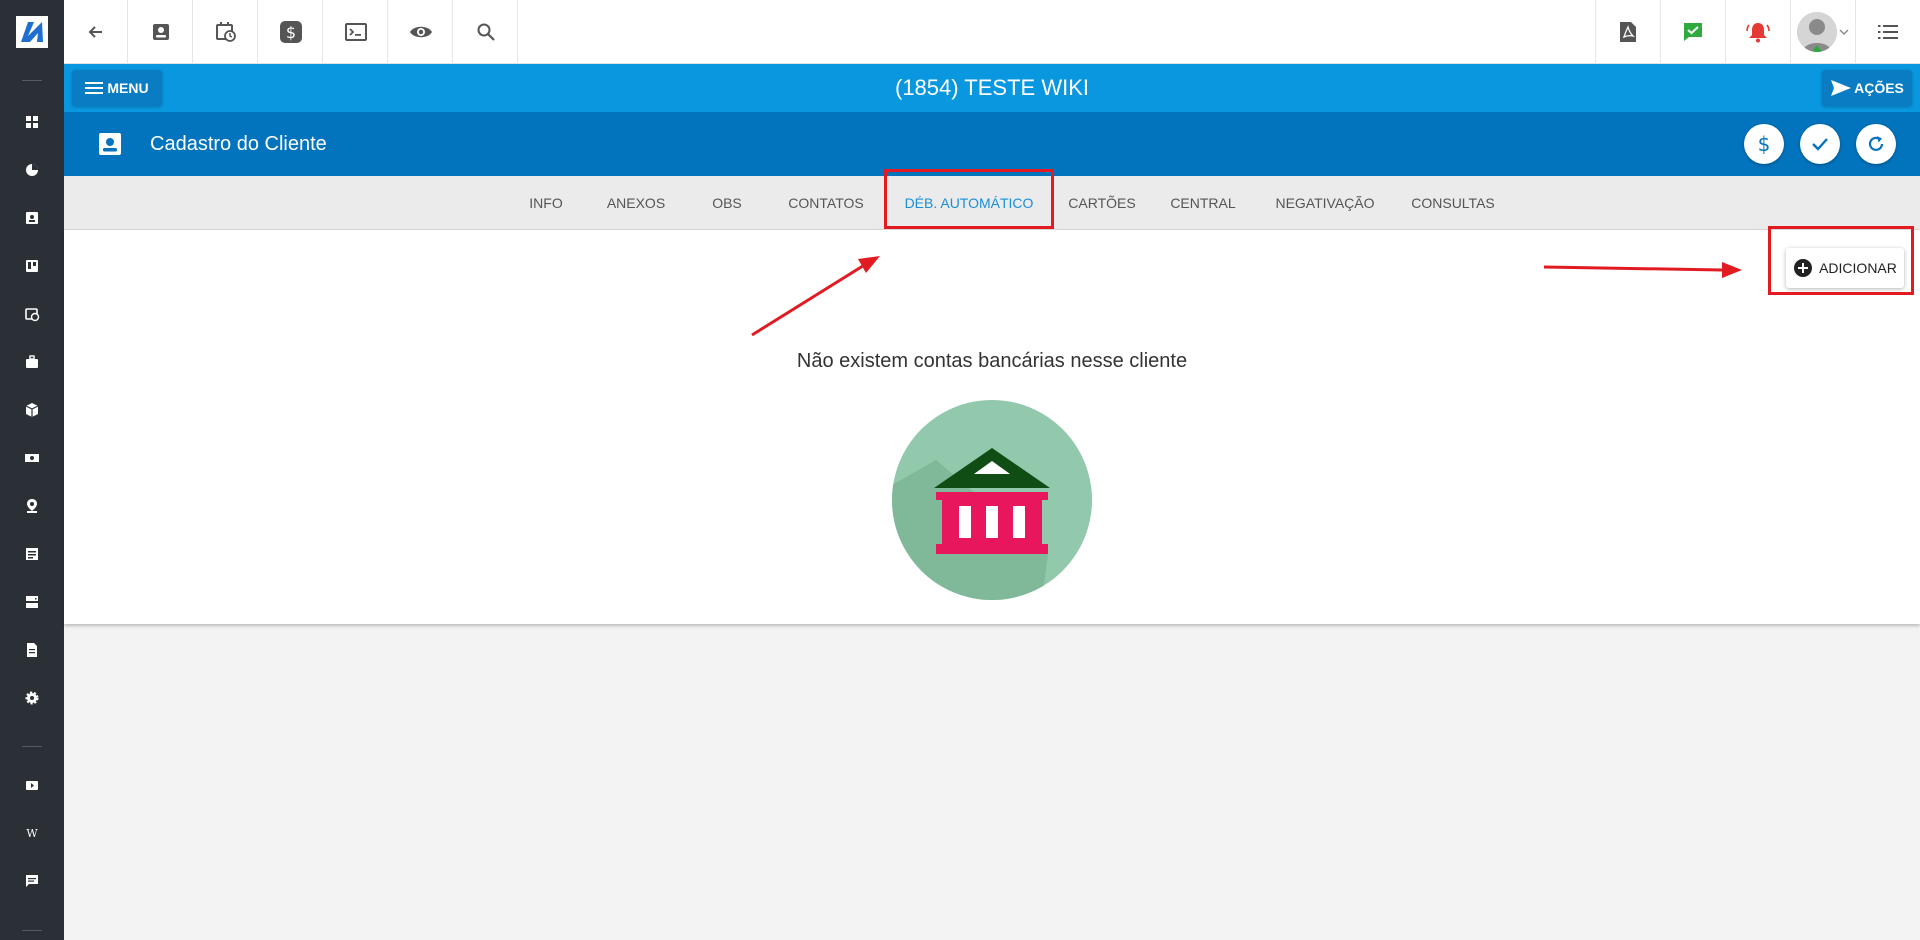 The height and width of the screenshot is (940, 1920). Describe the element at coordinates (636, 203) in the screenshot. I see `tab-anexos: ANEXOS` at that location.